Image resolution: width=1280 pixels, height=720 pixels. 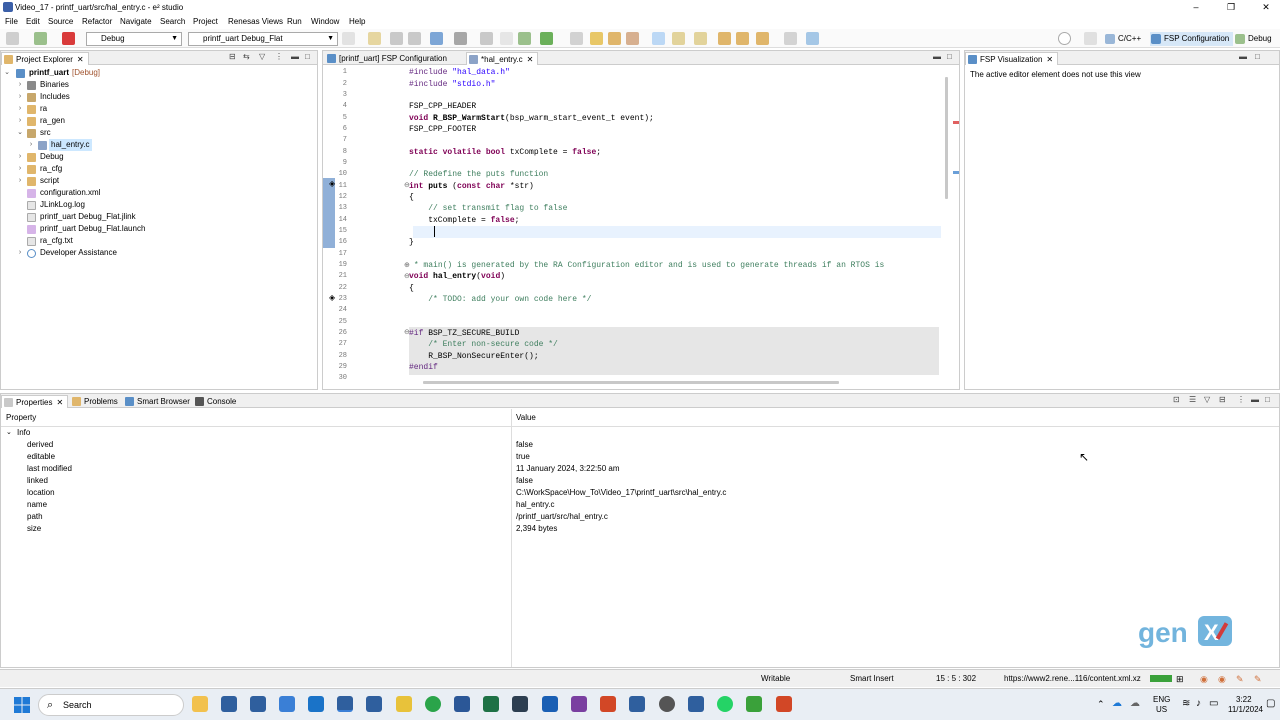 I want to click on recorder-icon, so click(x=784, y=704).